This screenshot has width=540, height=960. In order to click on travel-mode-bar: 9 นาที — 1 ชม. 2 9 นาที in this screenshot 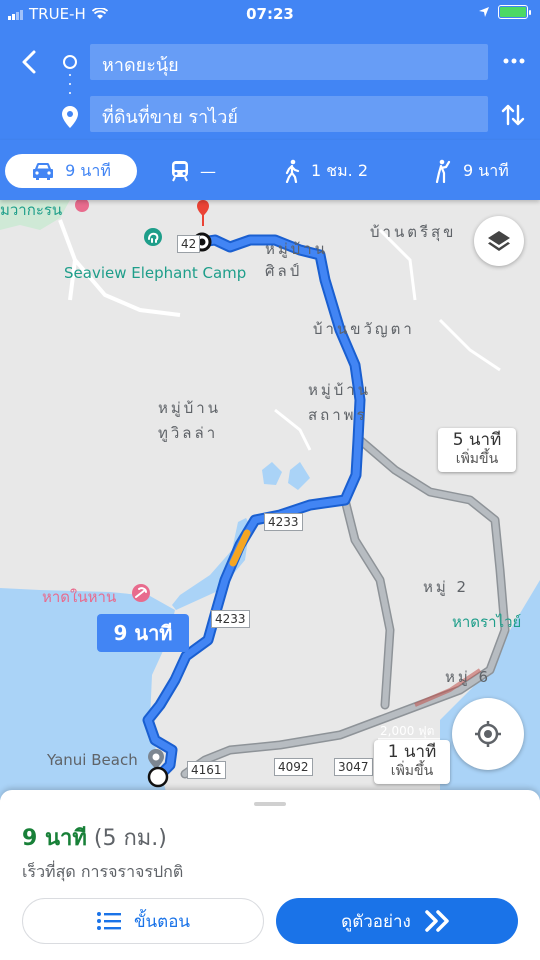, I will do `click(270, 170)`.